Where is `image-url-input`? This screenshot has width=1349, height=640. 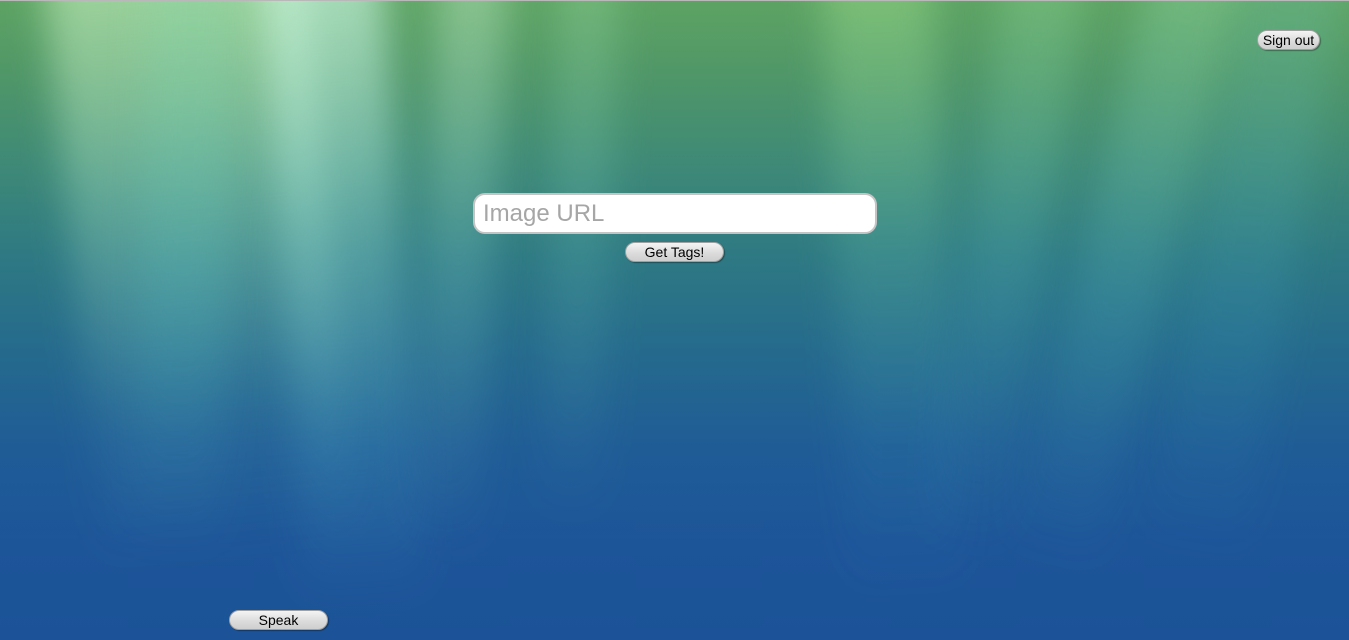 image-url-input is located at coordinates (675, 213).